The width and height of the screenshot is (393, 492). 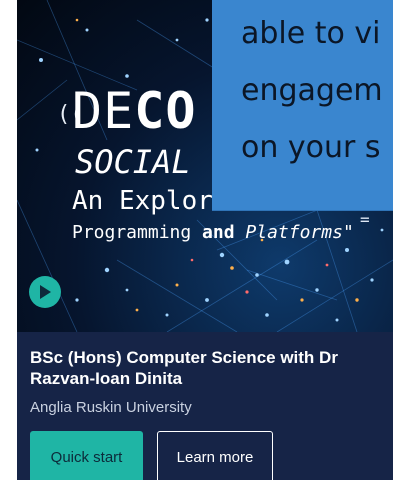 What do you see at coordinates (111, 407) in the screenshot?
I see `institution-name: Anglia Ruskin University` at bounding box center [111, 407].